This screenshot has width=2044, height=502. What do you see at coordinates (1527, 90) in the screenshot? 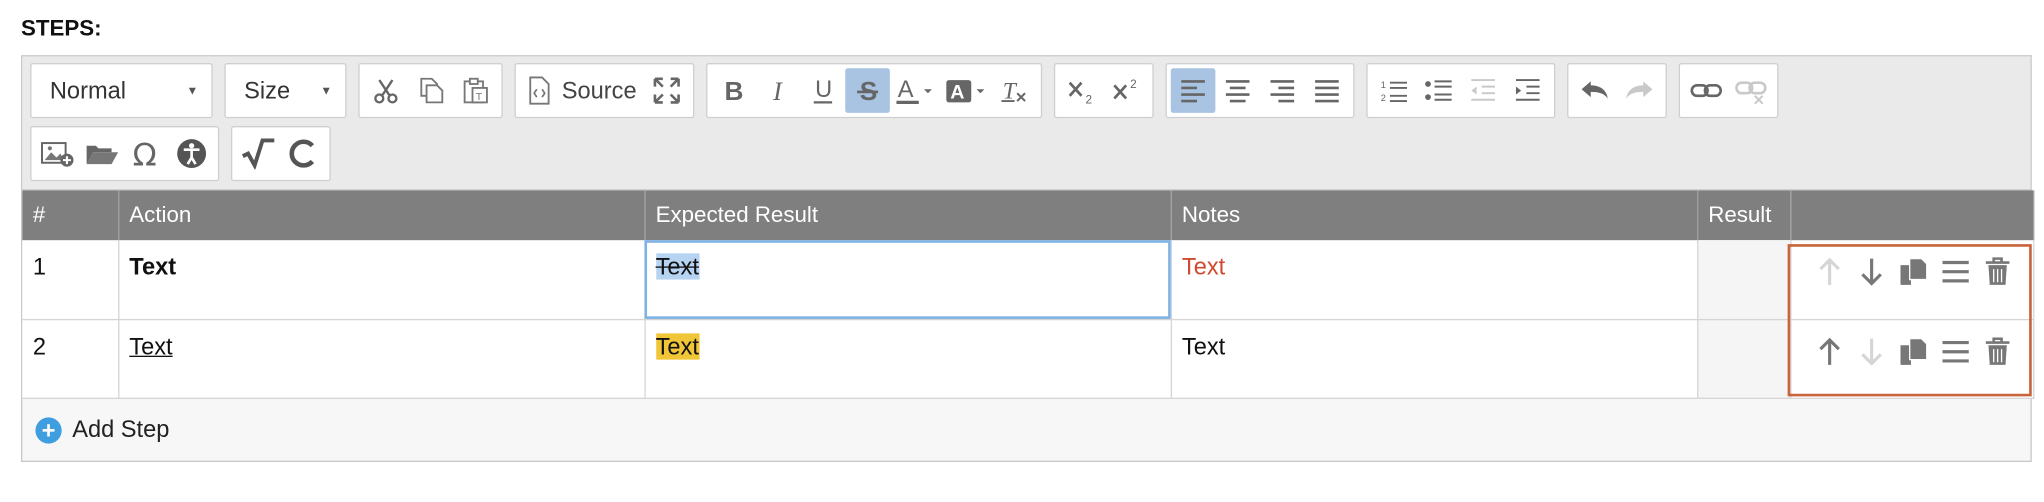
I see `increase-indent-button` at bounding box center [1527, 90].